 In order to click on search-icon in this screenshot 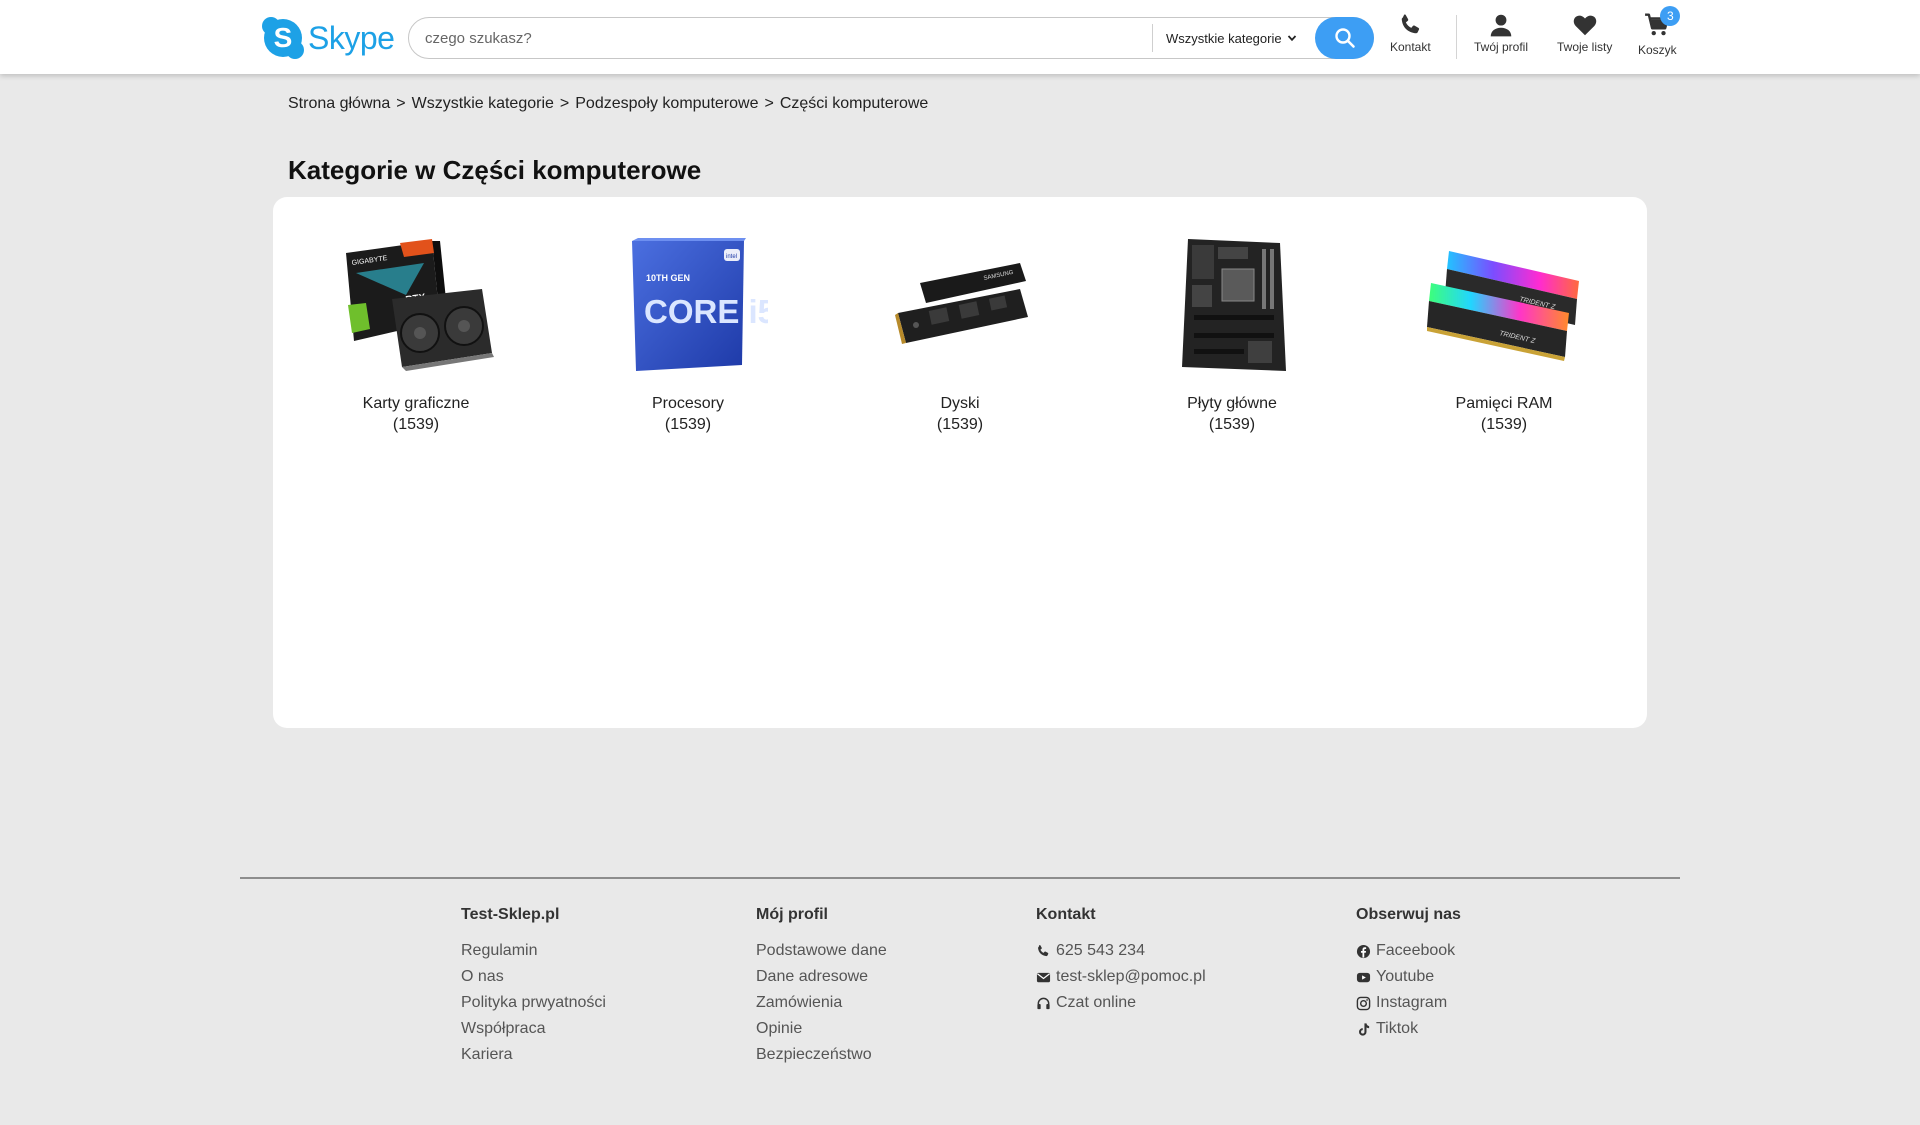, I will do `click(1344, 38)`.